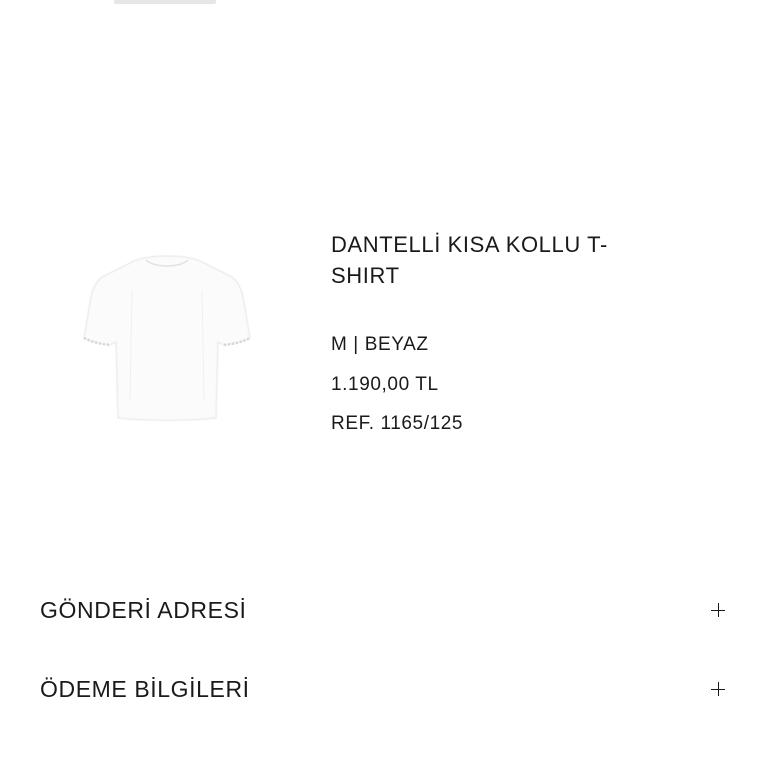 Image resolution: width=768 pixels, height=768 pixels. I want to click on product-name: DANTELLİ KISA KOLLU T-SHIRT, so click(501, 260).